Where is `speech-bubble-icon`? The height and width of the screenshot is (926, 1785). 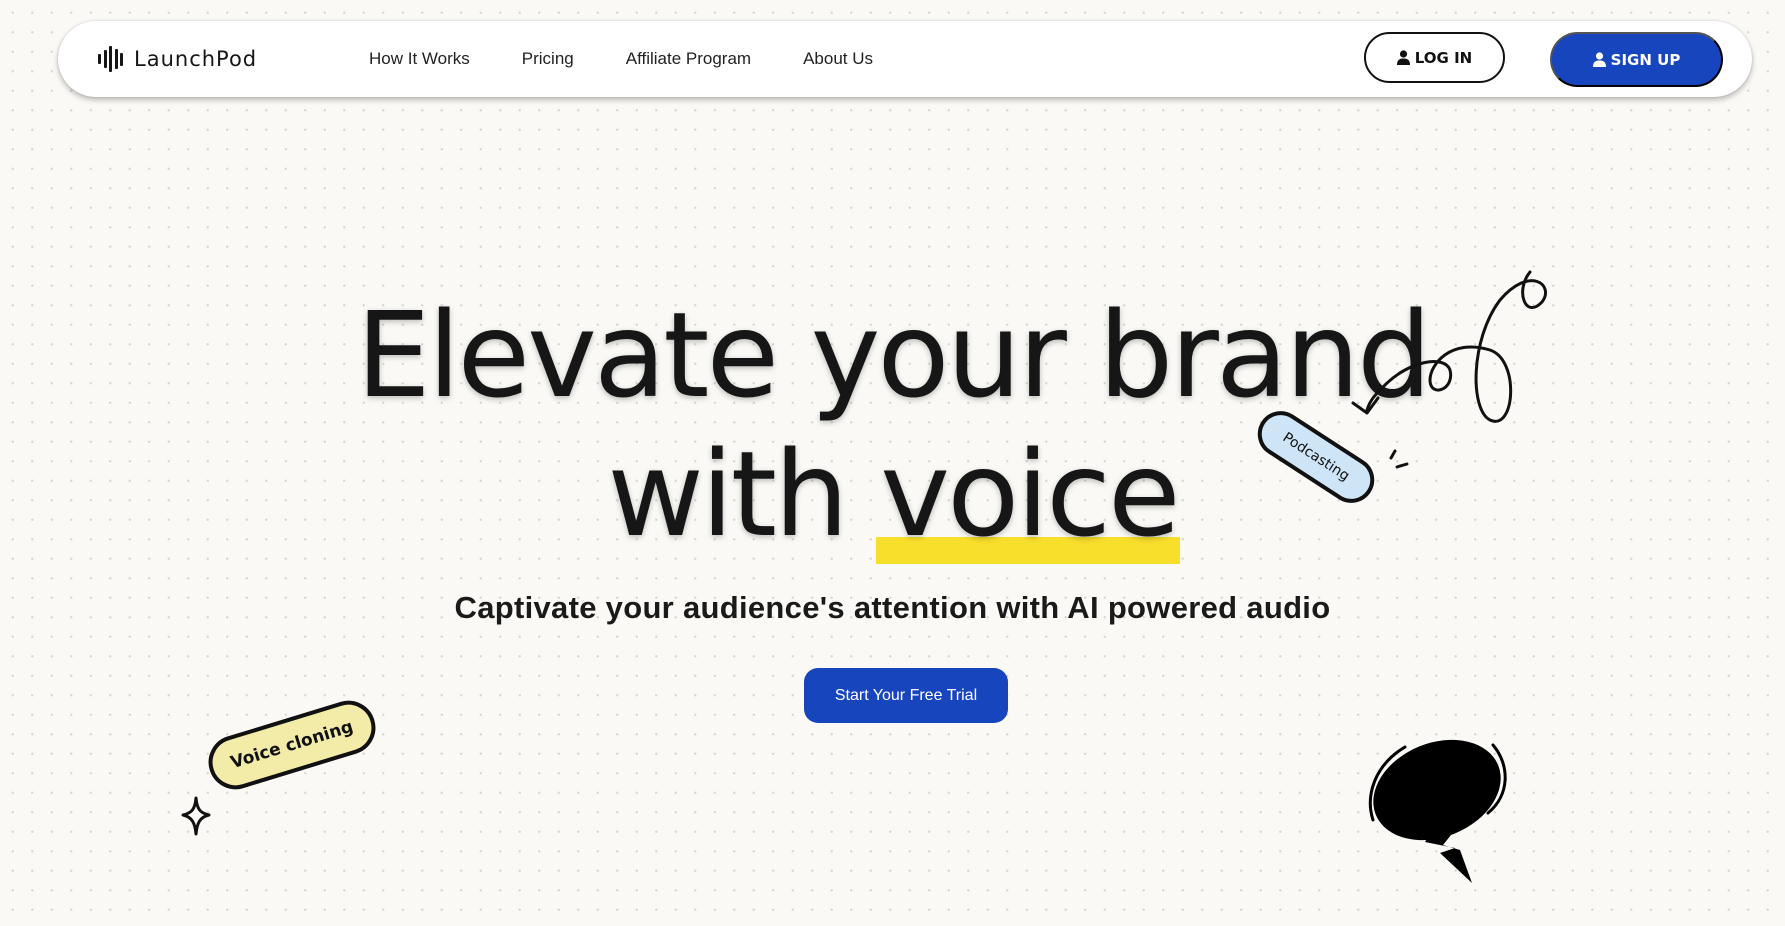
speech-bubble-icon is located at coordinates (1437, 811).